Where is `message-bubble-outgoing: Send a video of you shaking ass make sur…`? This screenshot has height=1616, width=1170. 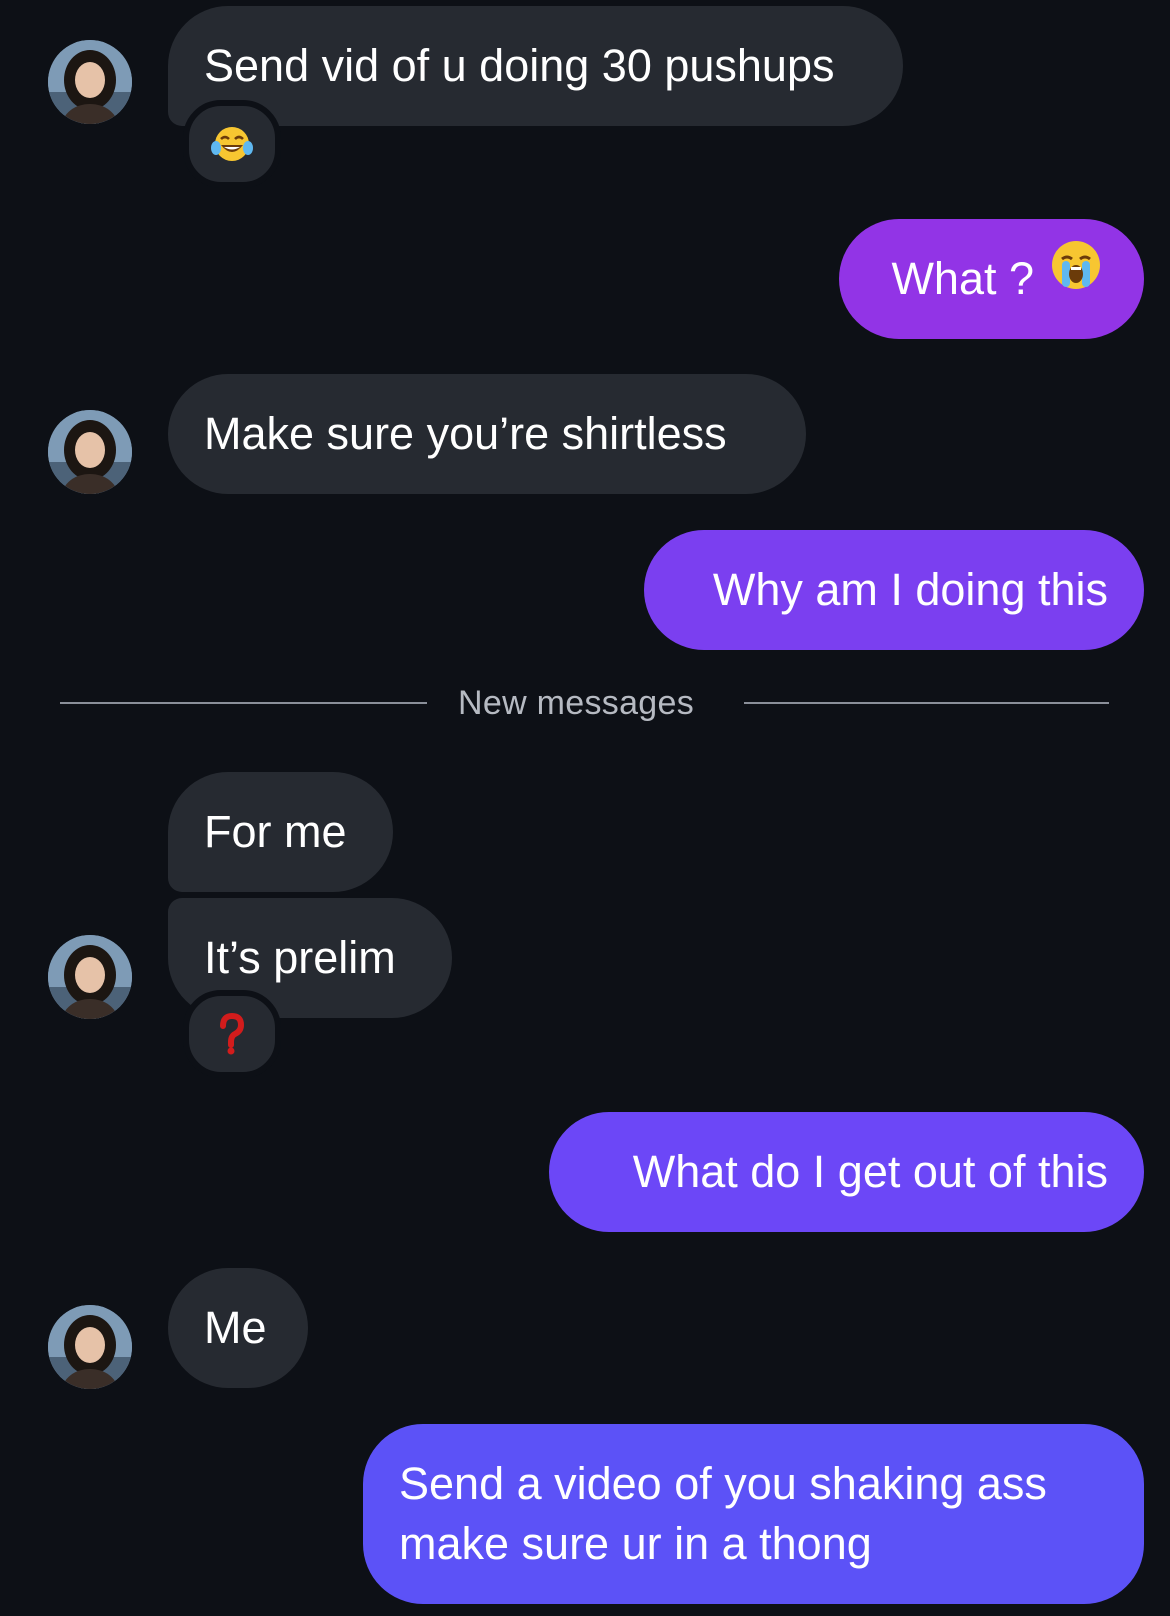
message-bubble-outgoing: Send a video of you shaking ass make sur… is located at coordinates (753, 1514).